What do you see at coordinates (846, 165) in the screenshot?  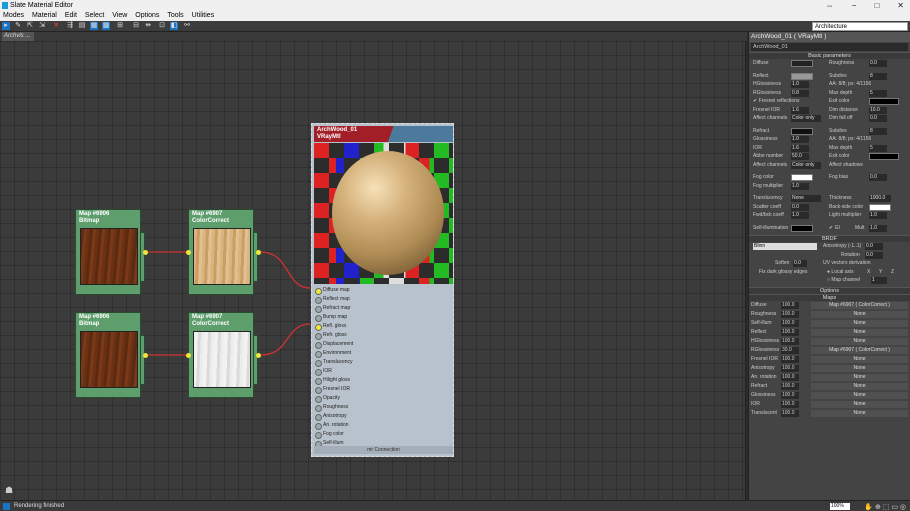 I see `affect-shadows-checkbox: Affect shadows` at bounding box center [846, 165].